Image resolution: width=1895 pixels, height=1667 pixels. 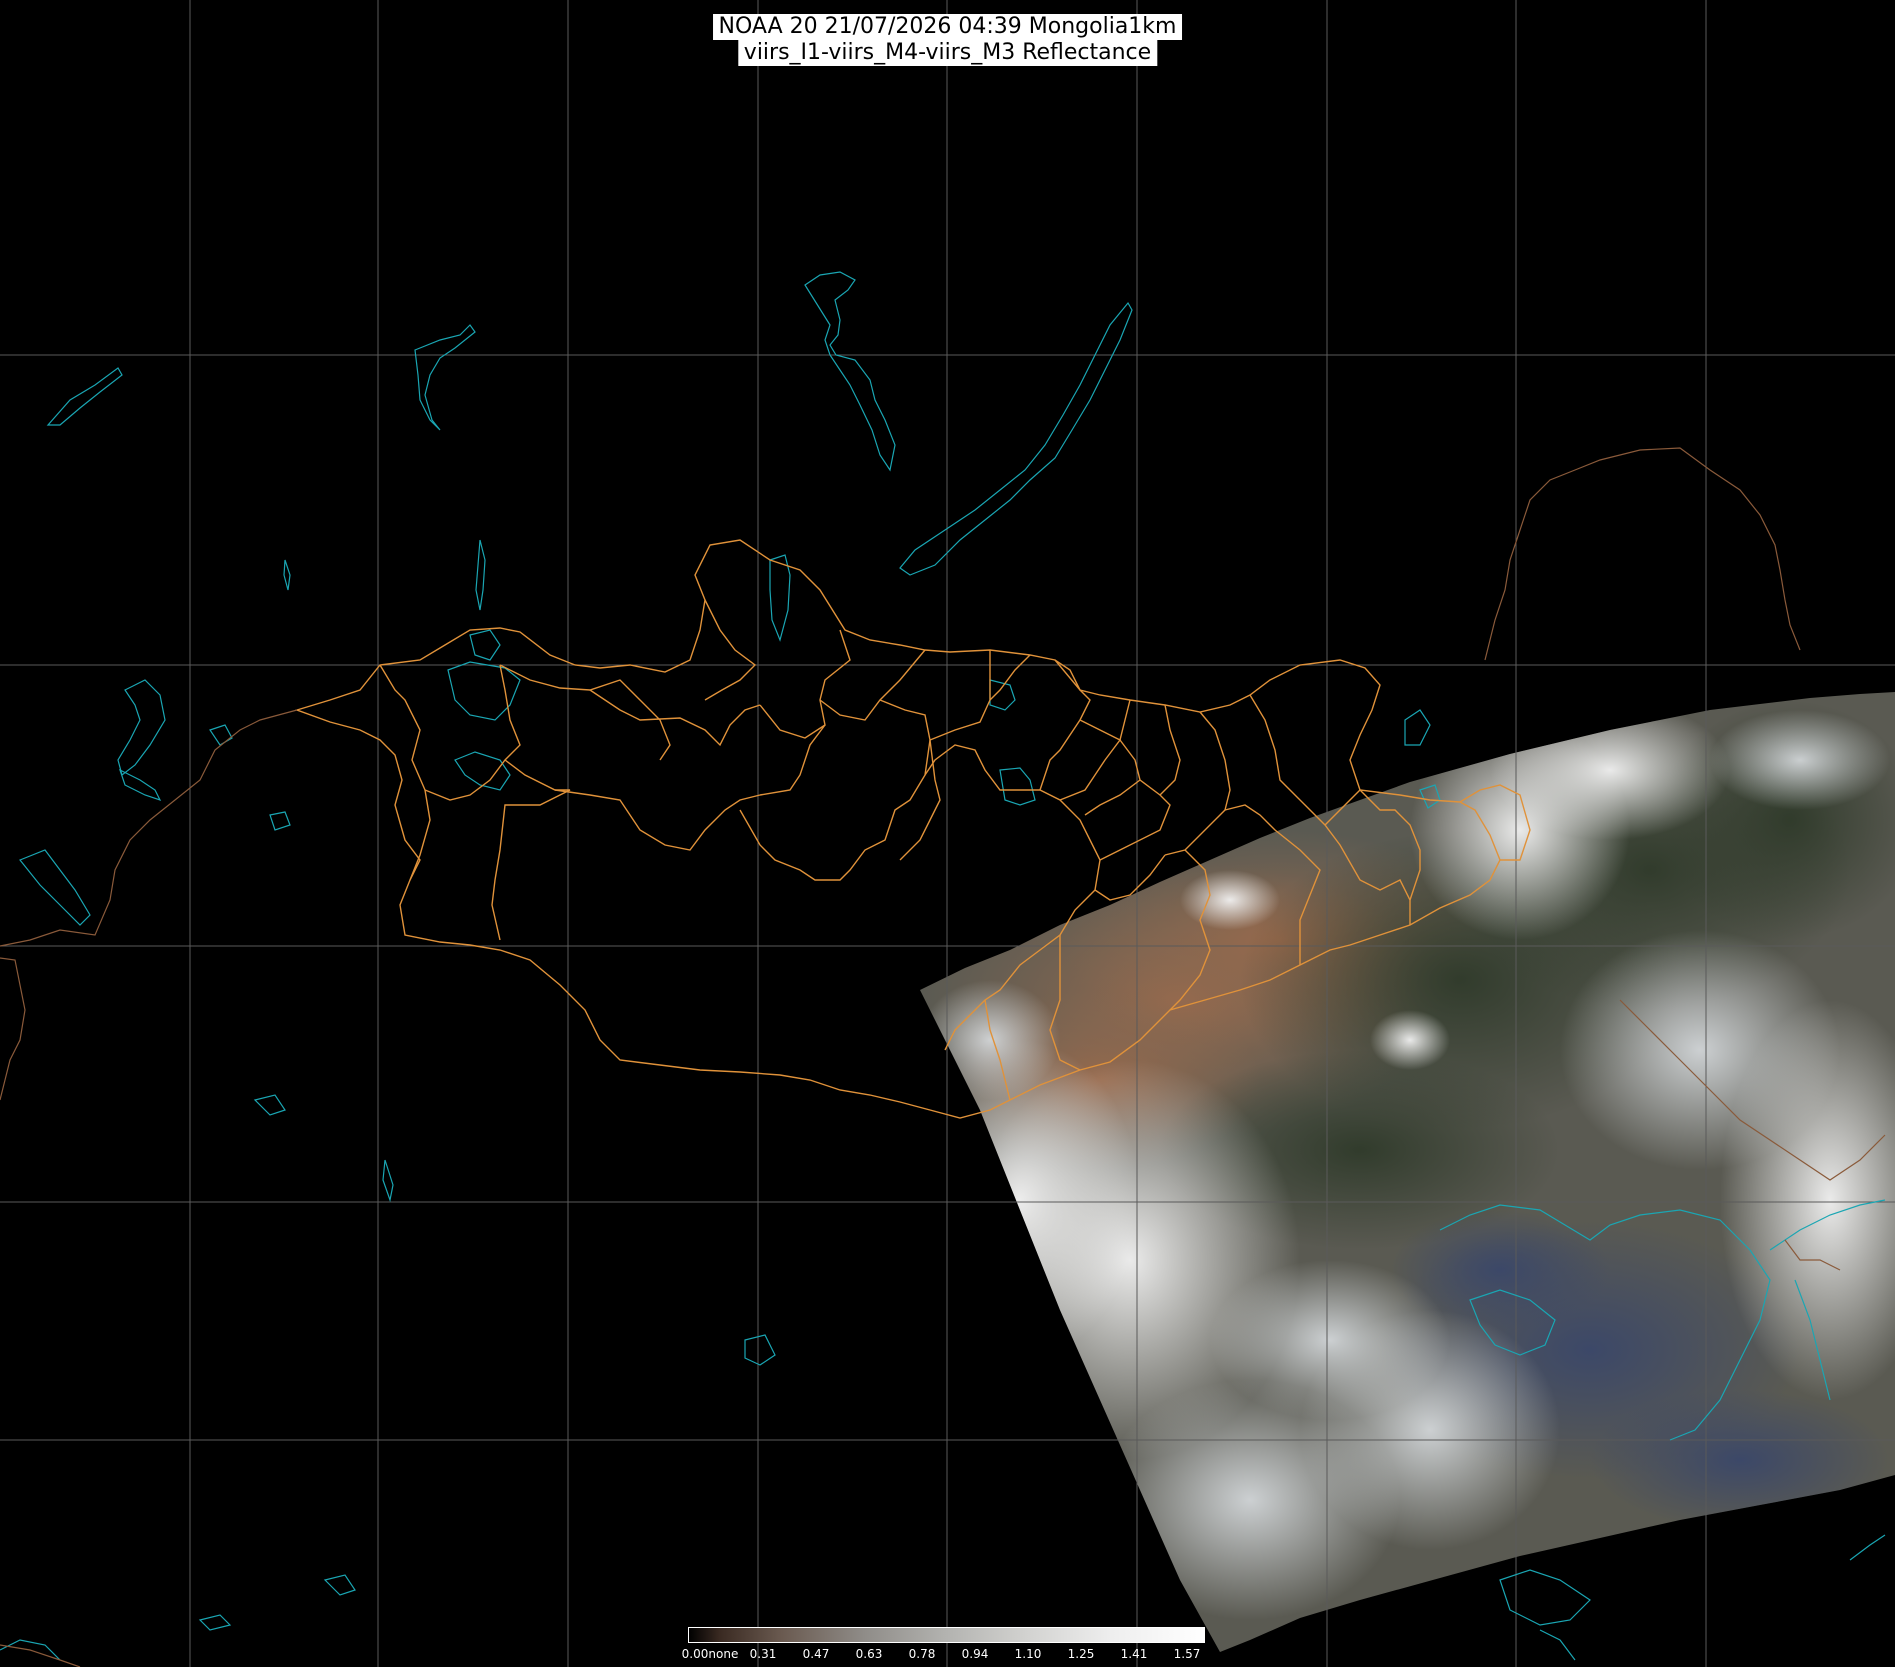 What do you see at coordinates (869, 1654) in the screenshot?
I see `colorbar-tick-label: 0.63` at bounding box center [869, 1654].